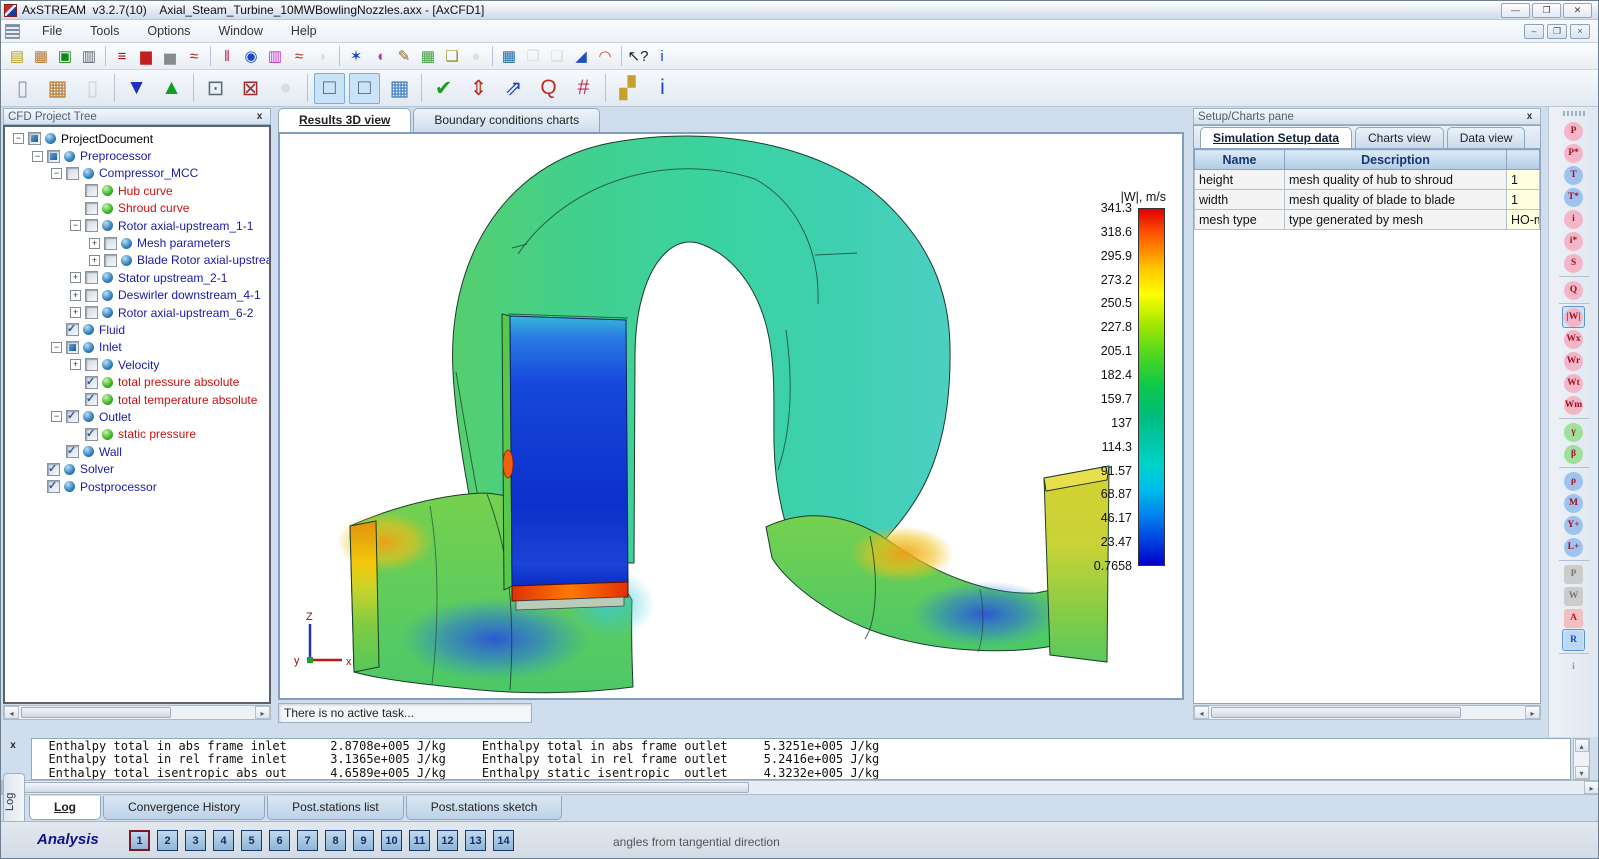  What do you see at coordinates (363, 840) in the screenshot?
I see `analysis-station-9-button: 9` at bounding box center [363, 840].